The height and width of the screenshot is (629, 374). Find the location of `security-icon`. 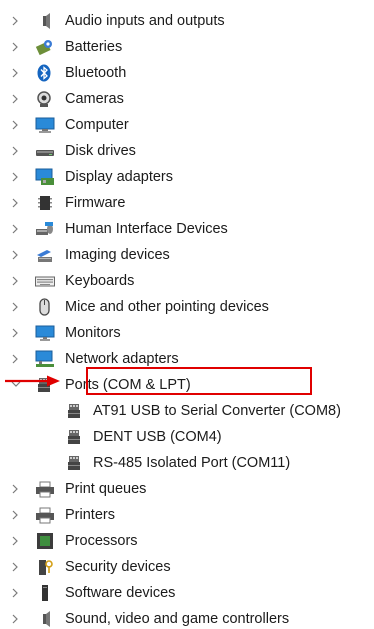

security-icon is located at coordinates (45, 567).